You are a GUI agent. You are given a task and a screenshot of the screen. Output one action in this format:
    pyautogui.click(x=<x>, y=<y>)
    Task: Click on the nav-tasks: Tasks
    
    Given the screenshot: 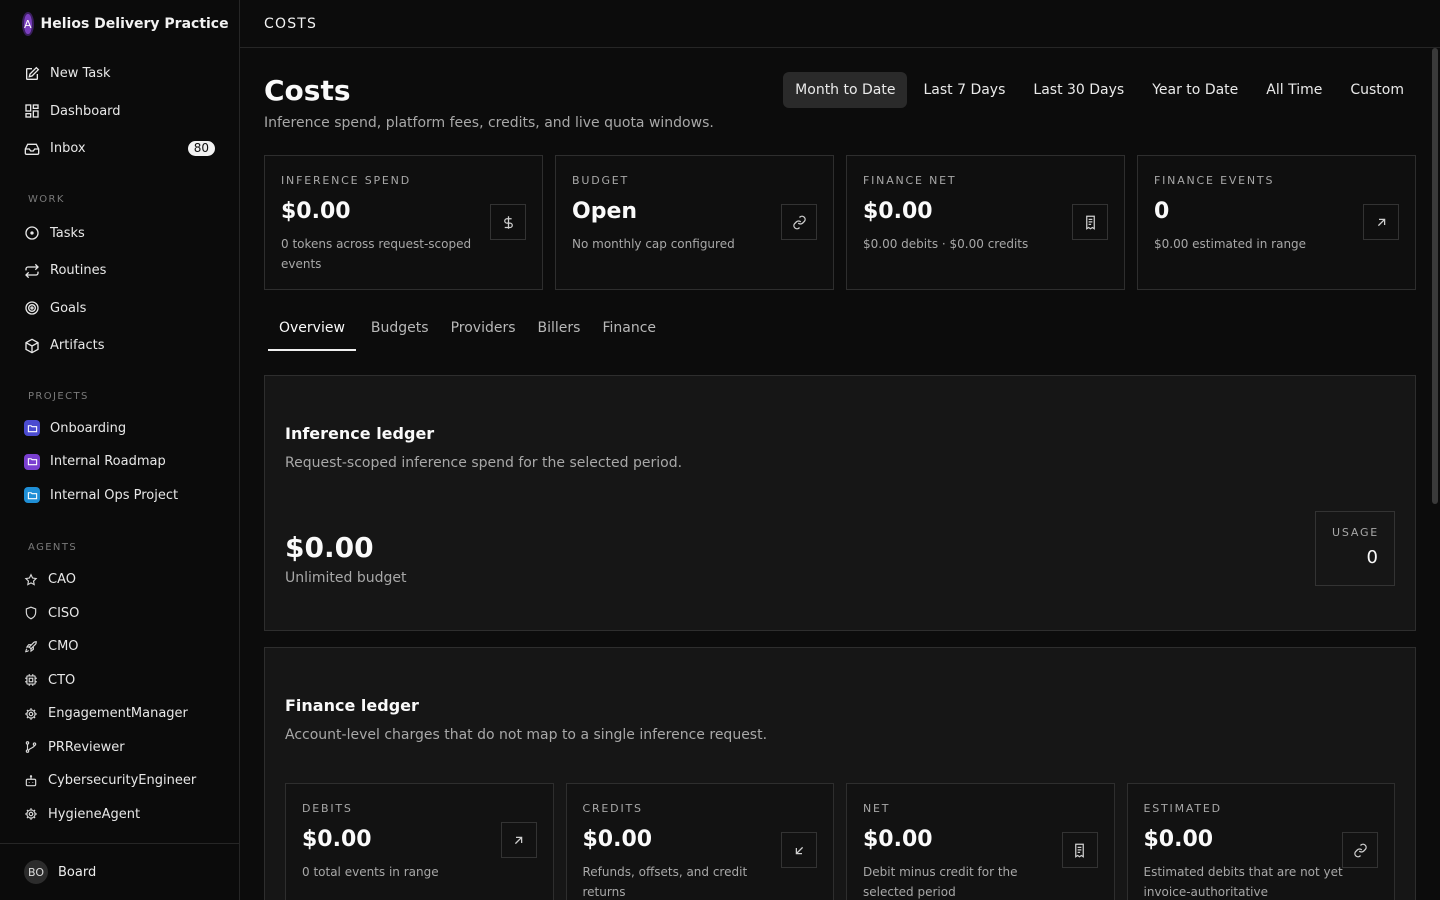 What is the action you would take?
    pyautogui.click(x=119, y=234)
    